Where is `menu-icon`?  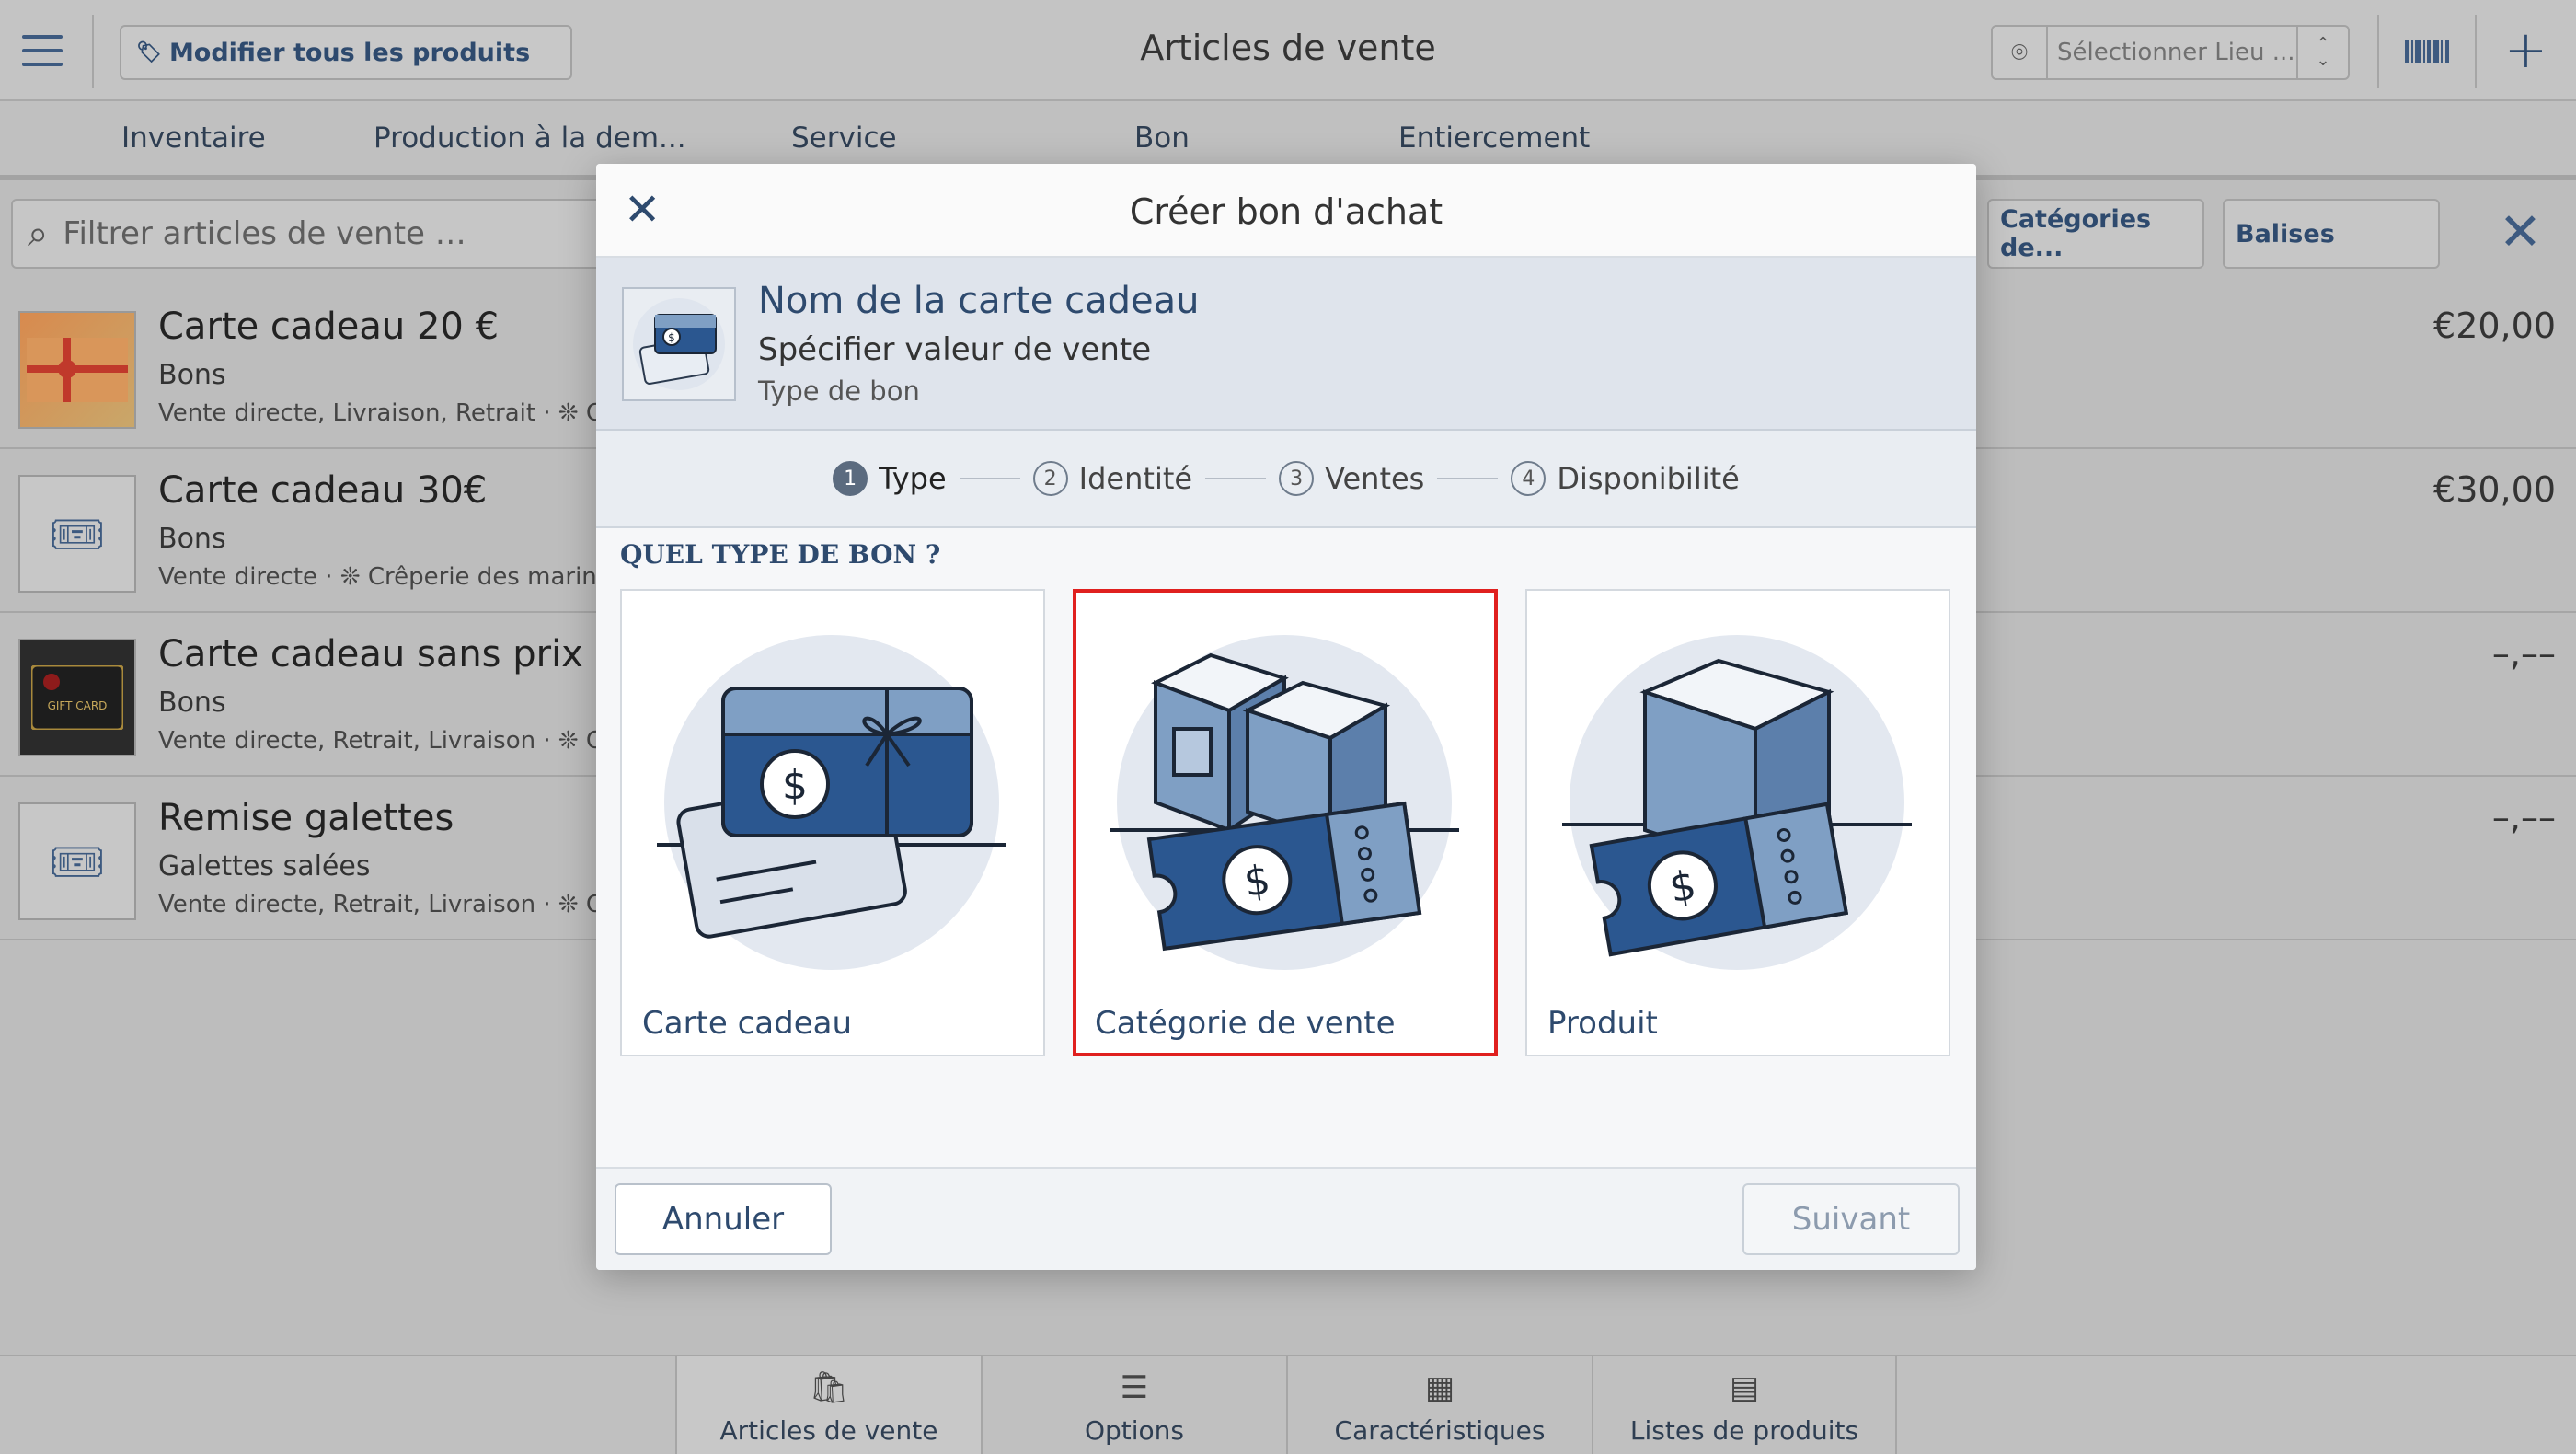 menu-icon is located at coordinates (42, 50).